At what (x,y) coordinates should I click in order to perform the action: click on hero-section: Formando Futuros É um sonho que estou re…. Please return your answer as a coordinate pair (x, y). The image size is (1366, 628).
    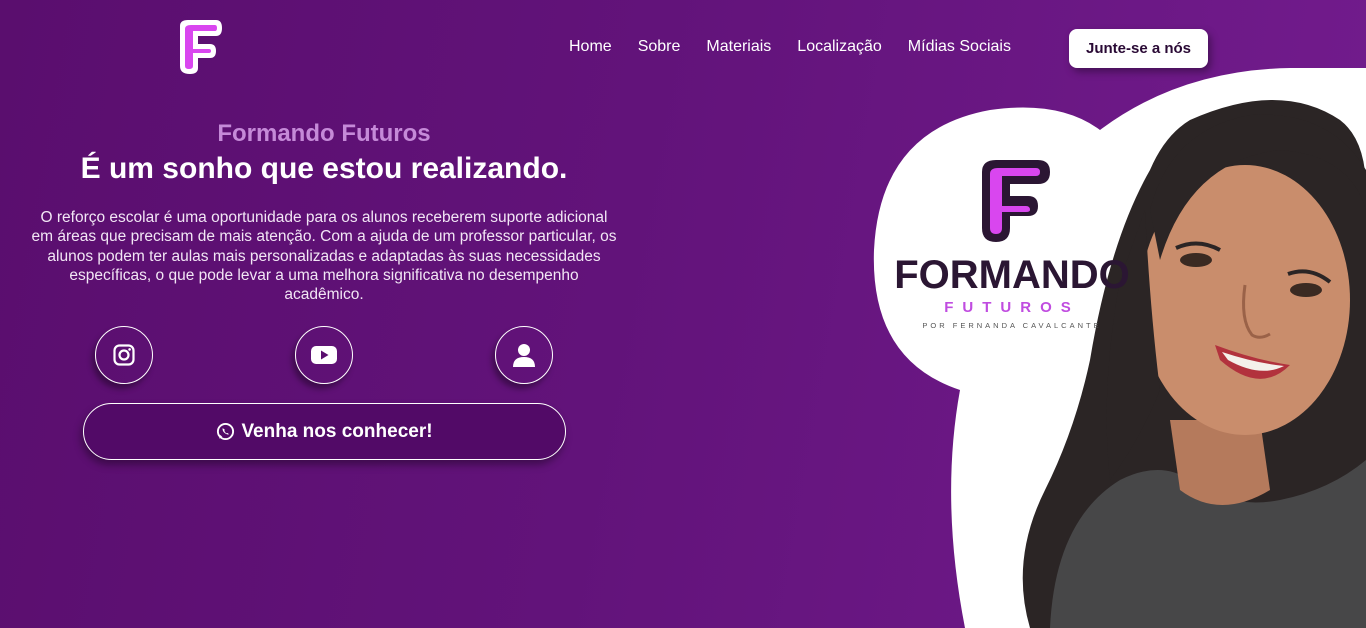
    Looking at the image, I should click on (324, 212).